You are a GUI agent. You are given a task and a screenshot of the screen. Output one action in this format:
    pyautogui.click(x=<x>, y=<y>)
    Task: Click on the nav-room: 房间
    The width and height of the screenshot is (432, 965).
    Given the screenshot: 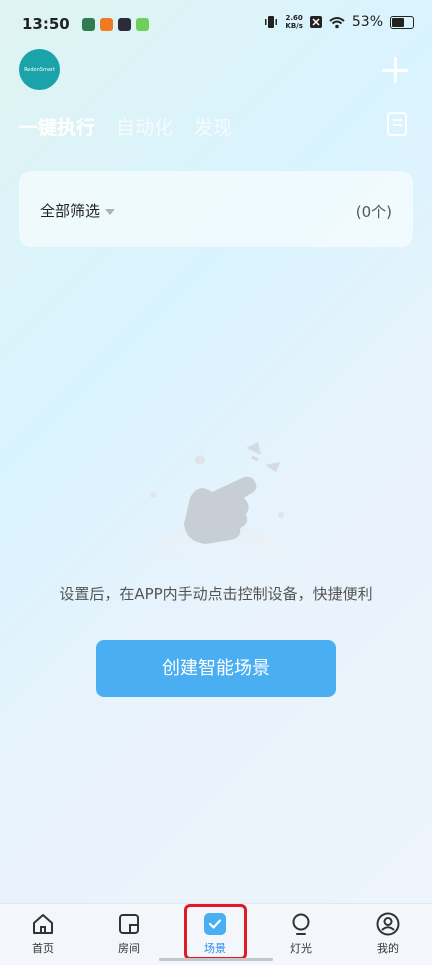 What is the action you would take?
    pyautogui.click(x=129, y=934)
    